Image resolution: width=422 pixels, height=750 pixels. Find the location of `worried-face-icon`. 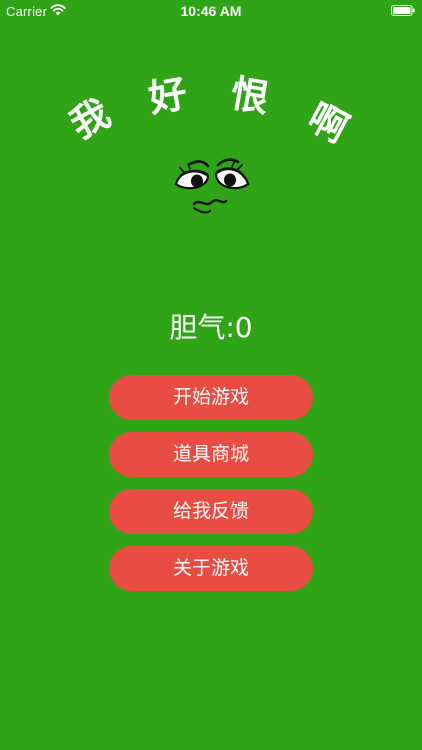

worried-face-icon is located at coordinates (212, 186).